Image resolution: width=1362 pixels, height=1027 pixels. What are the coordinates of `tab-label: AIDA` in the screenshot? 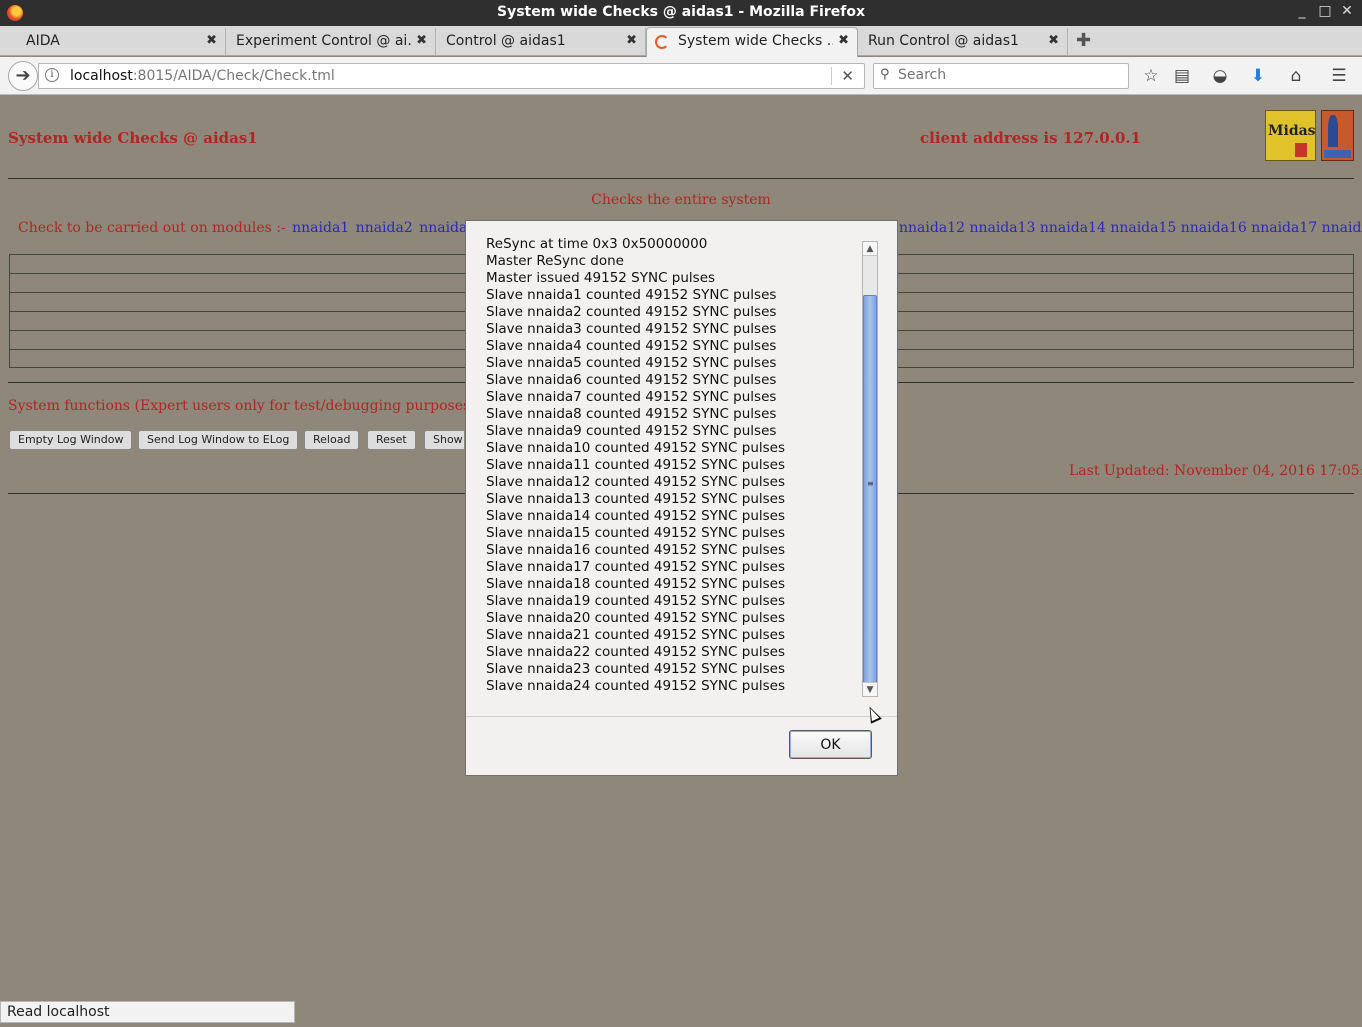 It's located at (43, 41).